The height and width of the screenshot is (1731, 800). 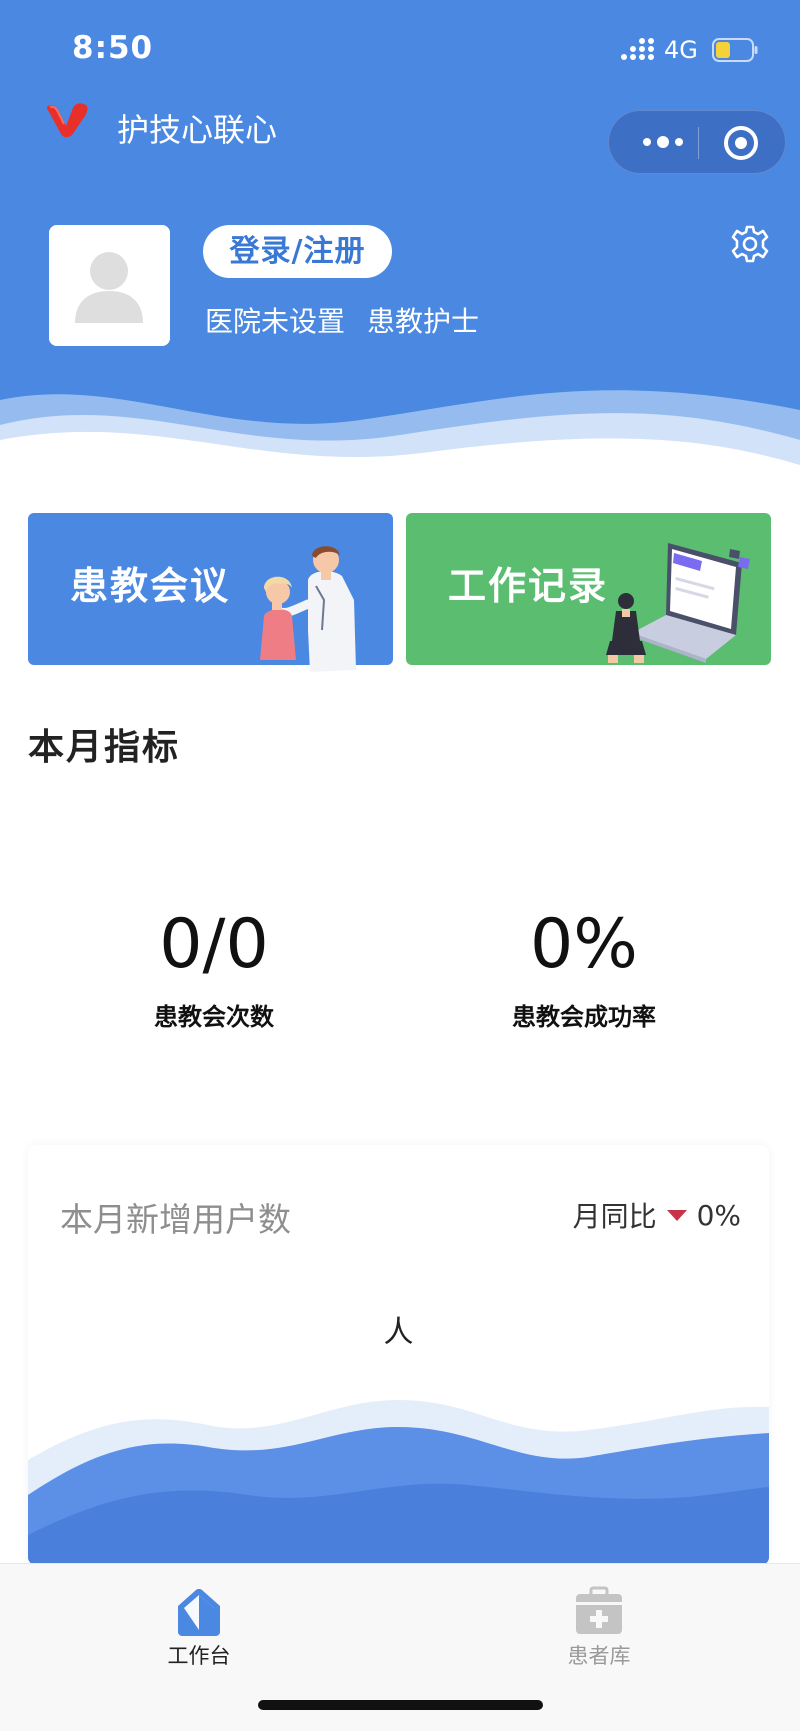 What do you see at coordinates (735, 50) in the screenshot?
I see `battery-icon` at bounding box center [735, 50].